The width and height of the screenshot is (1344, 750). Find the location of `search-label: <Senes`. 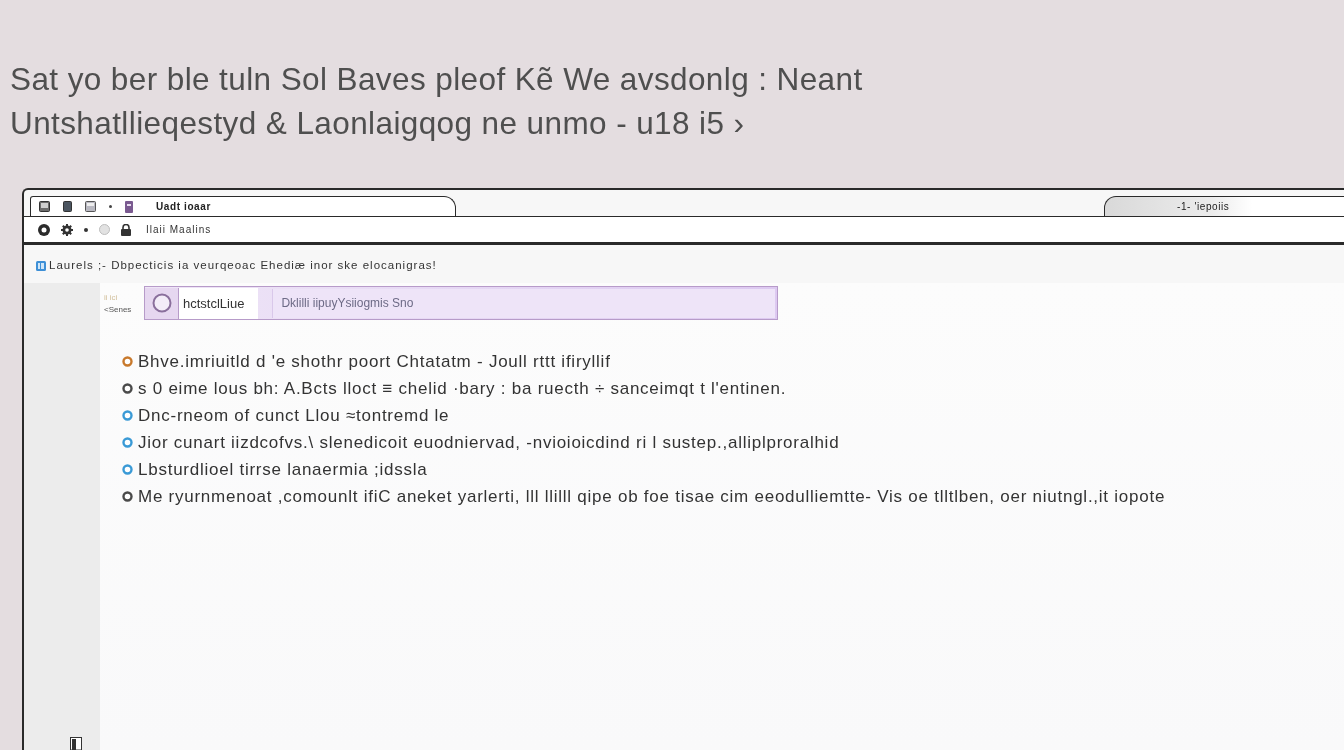

search-label: <Senes is located at coordinates (118, 309).